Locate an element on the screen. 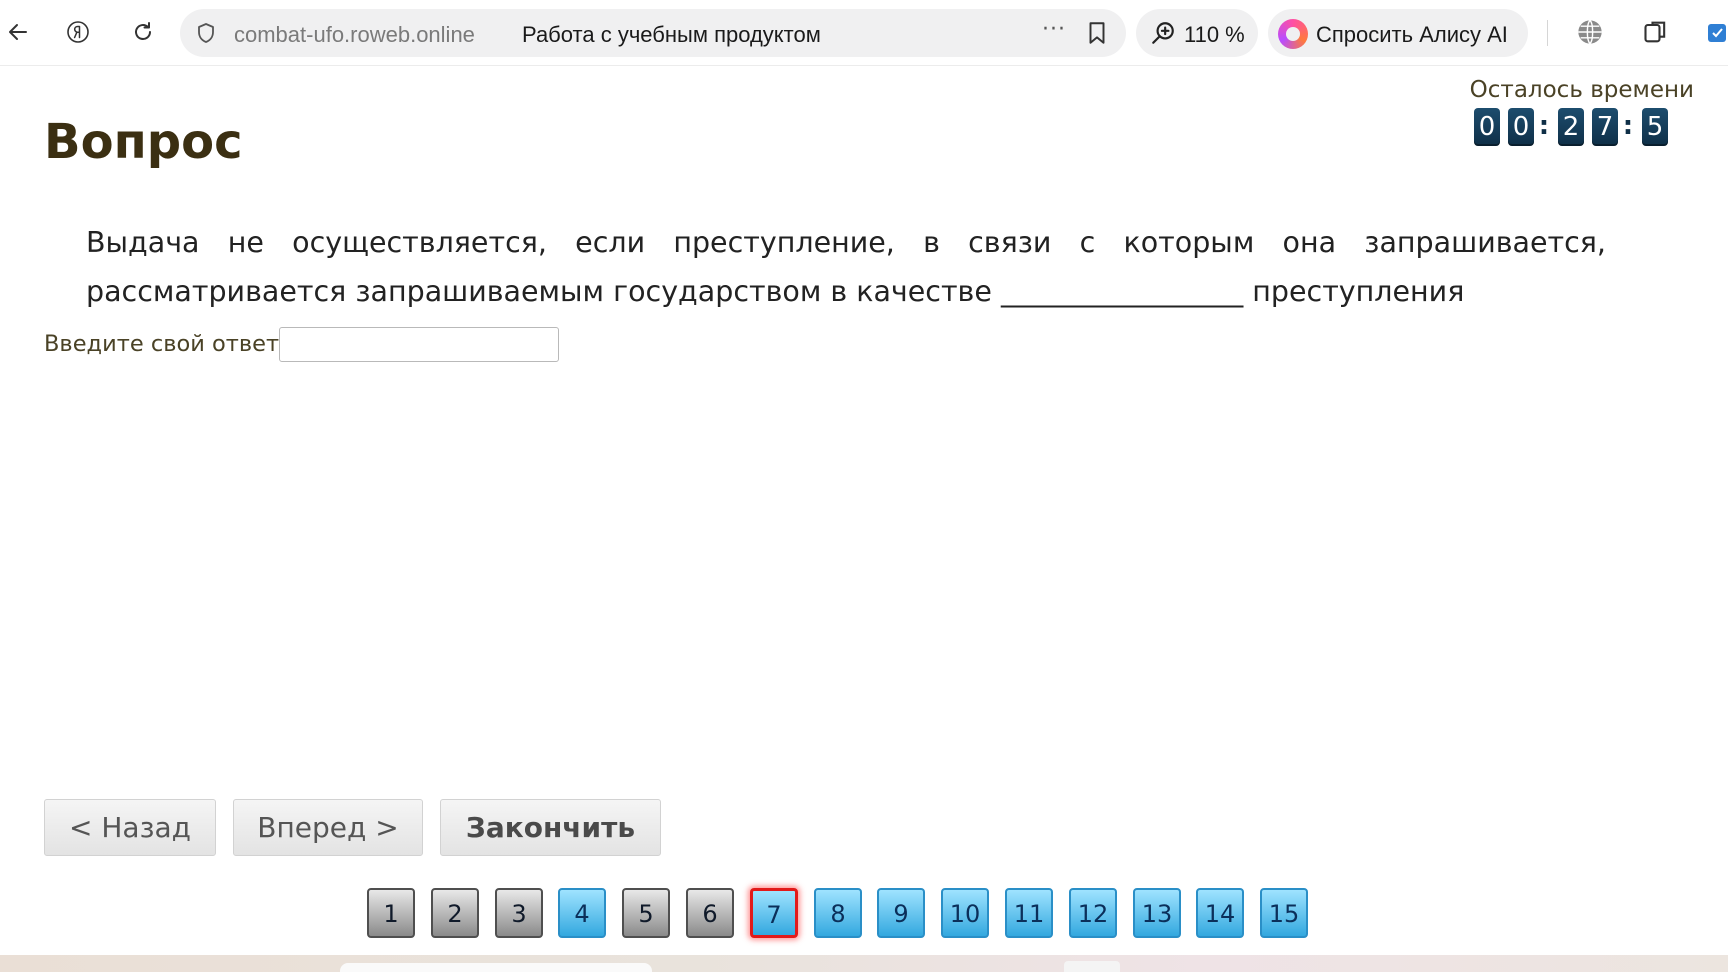  page-button-8: 8 is located at coordinates (838, 913).